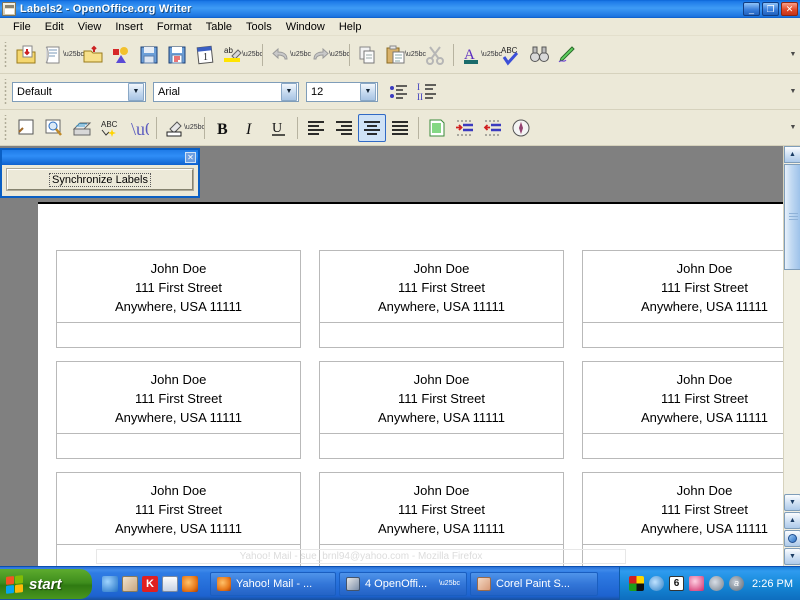 The height and width of the screenshot is (600, 800). What do you see at coordinates (110, 583) in the screenshot?
I see `internet-explorer-icon` at bounding box center [110, 583].